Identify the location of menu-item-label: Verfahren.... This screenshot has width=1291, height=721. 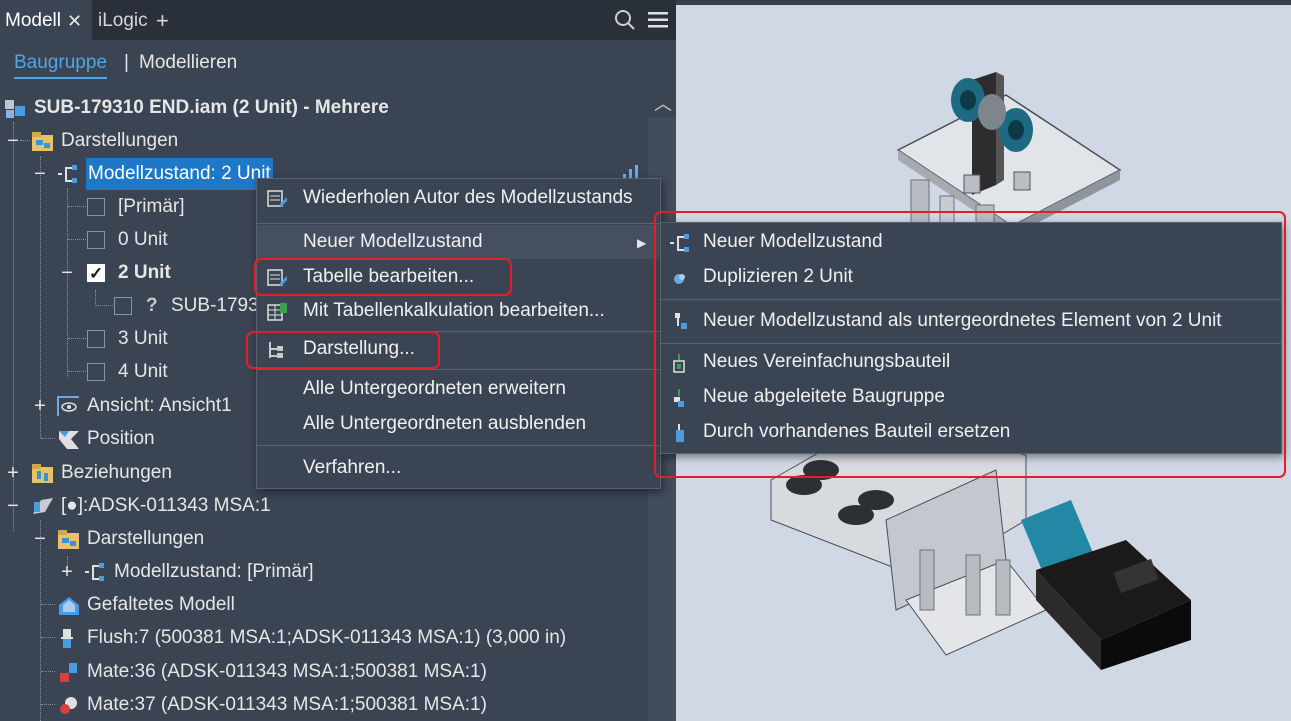
(352, 467).